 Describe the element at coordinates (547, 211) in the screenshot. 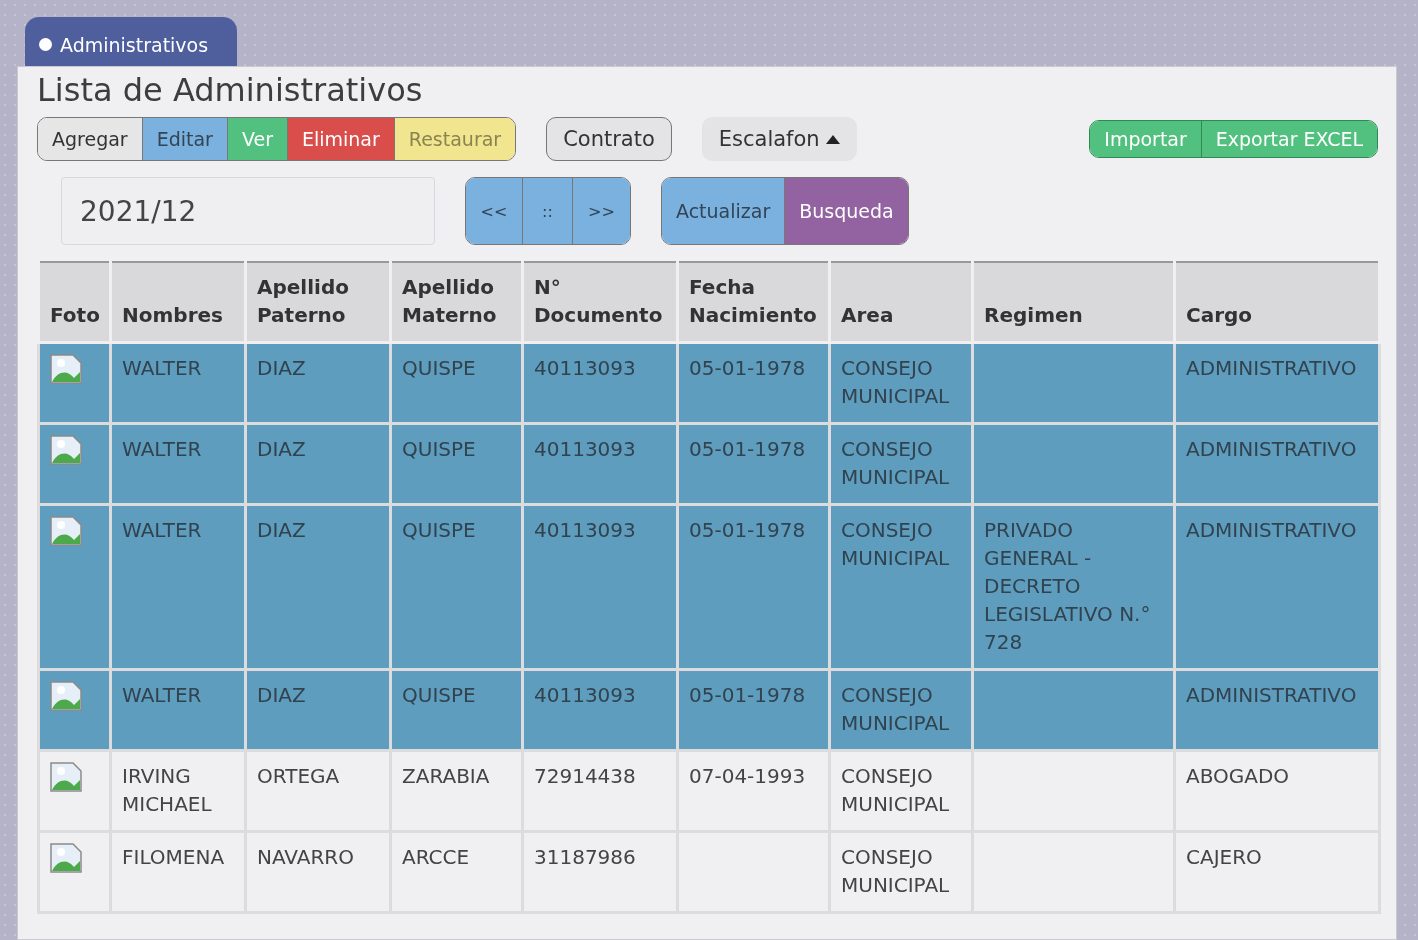

I see `pager-button: ::` at that location.